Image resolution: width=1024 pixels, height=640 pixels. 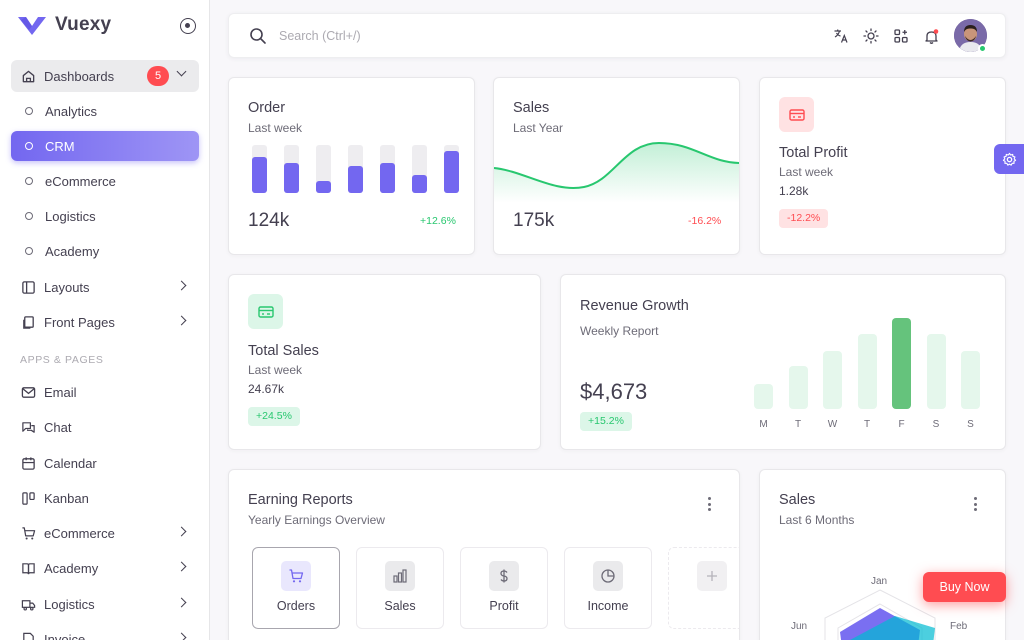 What do you see at coordinates (28, 427) in the screenshot?
I see `messages-icon` at bounding box center [28, 427].